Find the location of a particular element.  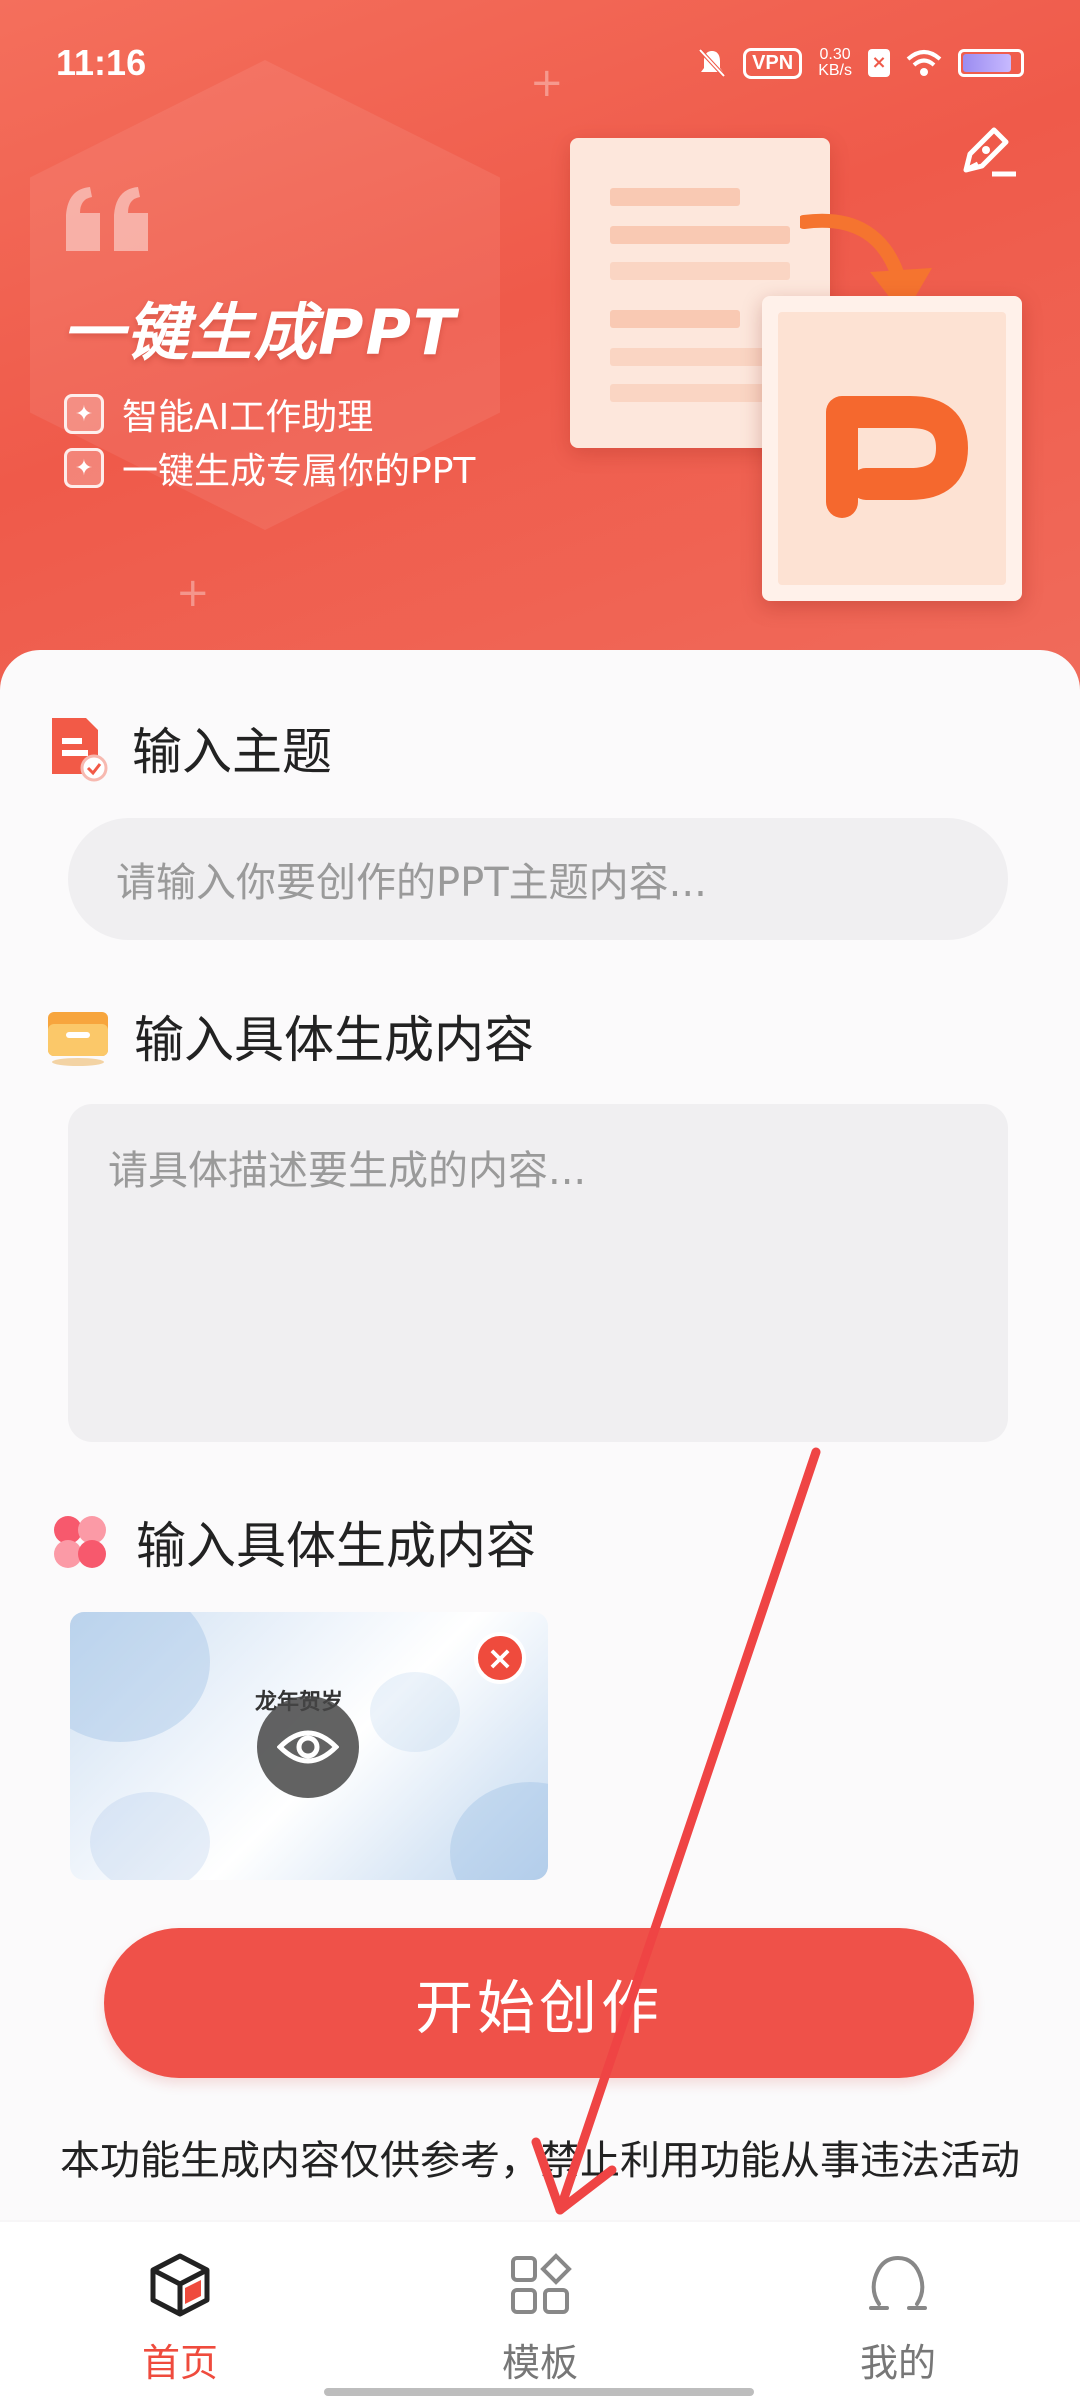

network-speed: 0.30 KB/s is located at coordinates (835, 62).